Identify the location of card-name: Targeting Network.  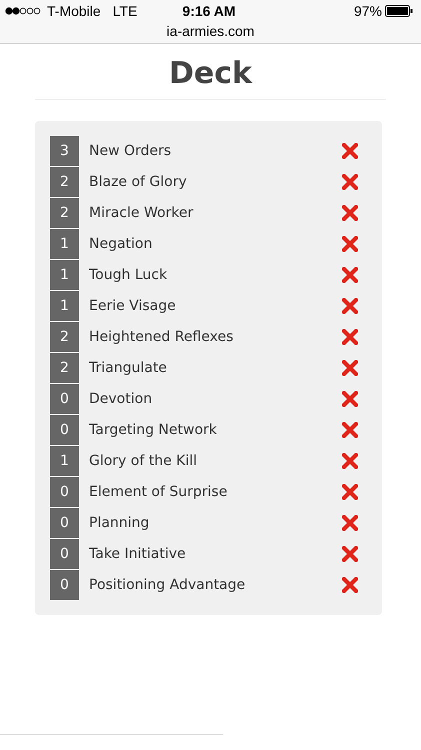
(153, 430).